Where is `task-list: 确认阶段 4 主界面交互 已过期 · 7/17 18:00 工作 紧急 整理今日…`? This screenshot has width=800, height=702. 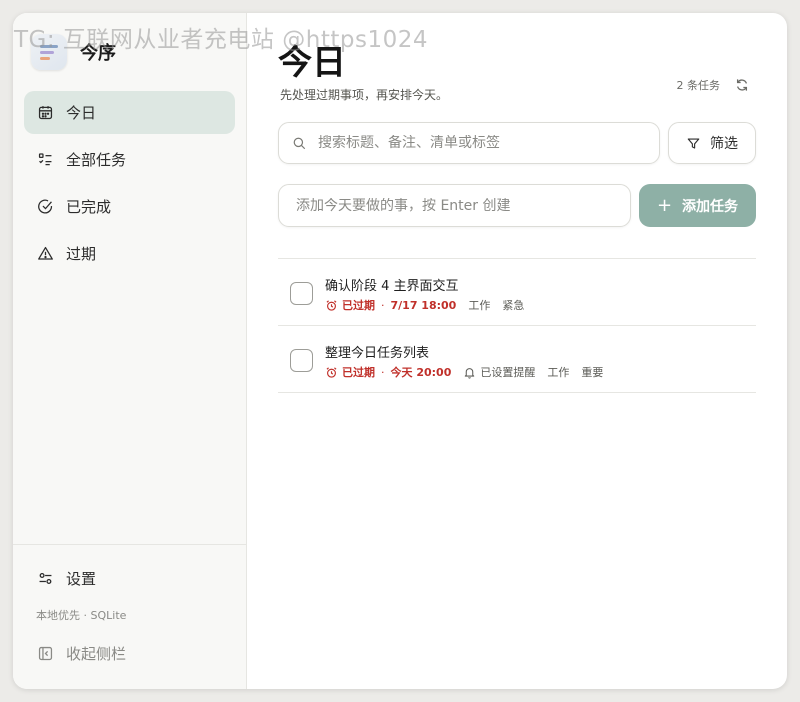 task-list: 确认阶段 4 主界面交互 已过期 · 7/17 18:00 工作 紧急 整理今日… is located at coordinates (517, 325).